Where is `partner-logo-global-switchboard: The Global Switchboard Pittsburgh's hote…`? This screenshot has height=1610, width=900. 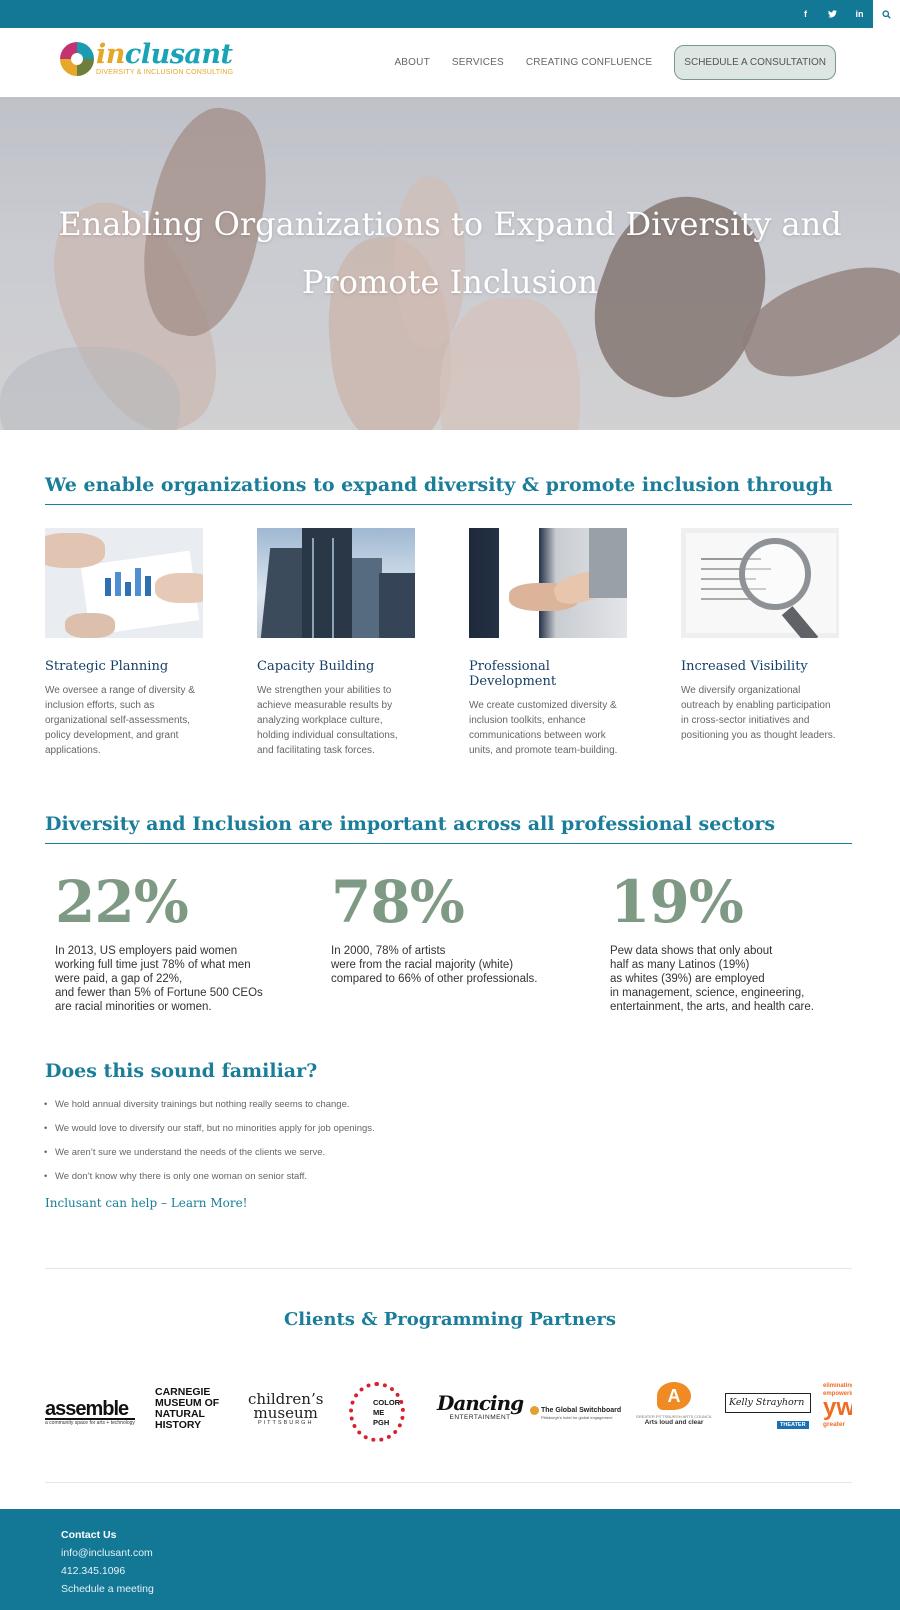 partner-logo-global-switchboard: The Global Switchboard Pittsburgh's hote… is located at coordinates (575, 1413).